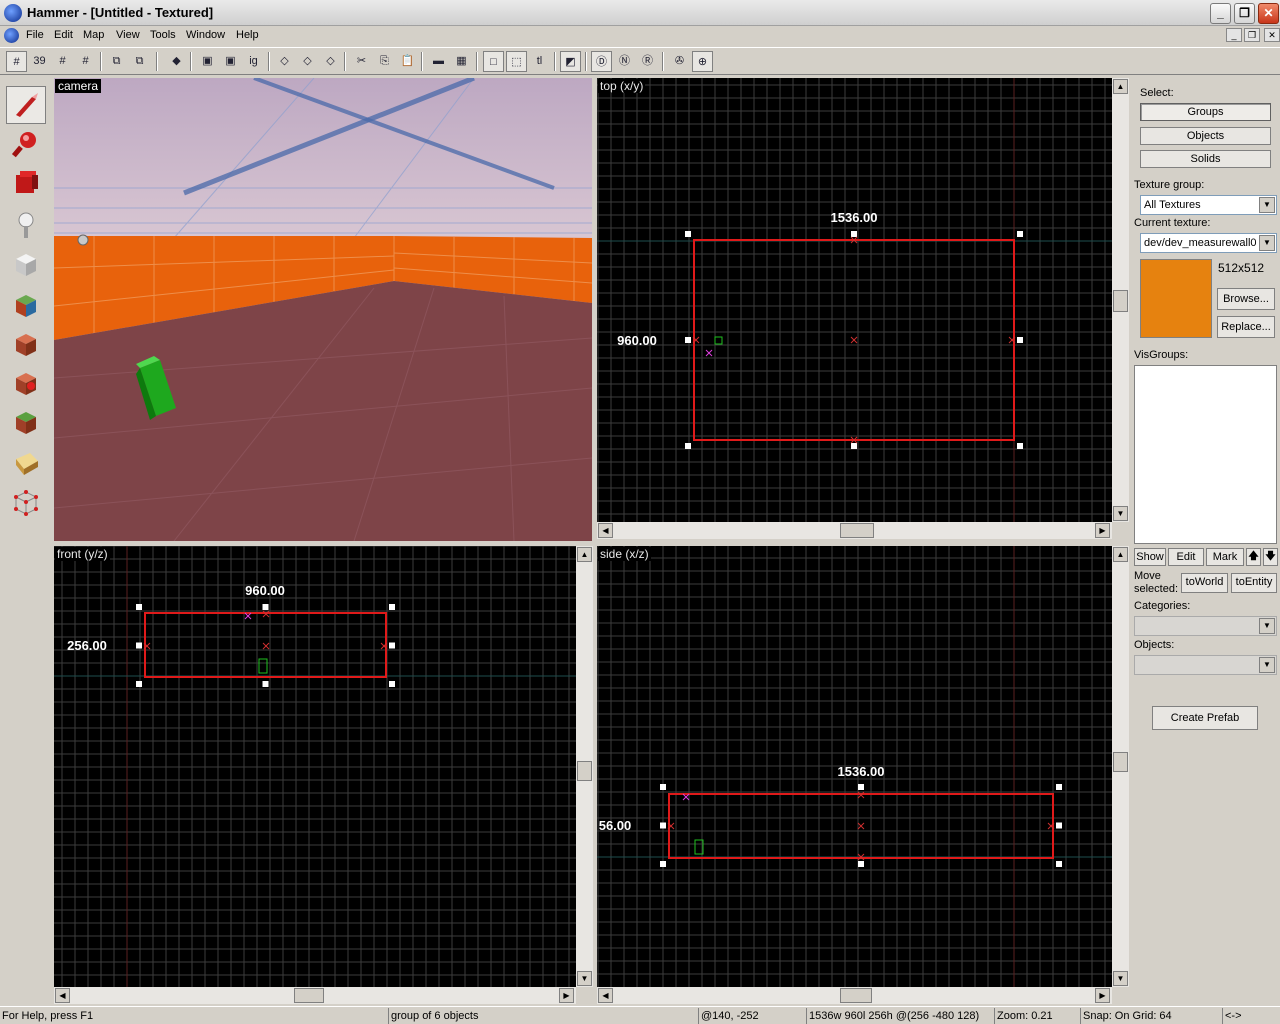 The image size is (1280, 1024). Describe the element at coordinates (63, 35) in the screenshot. I see `menu-edit: Edit` at that location.